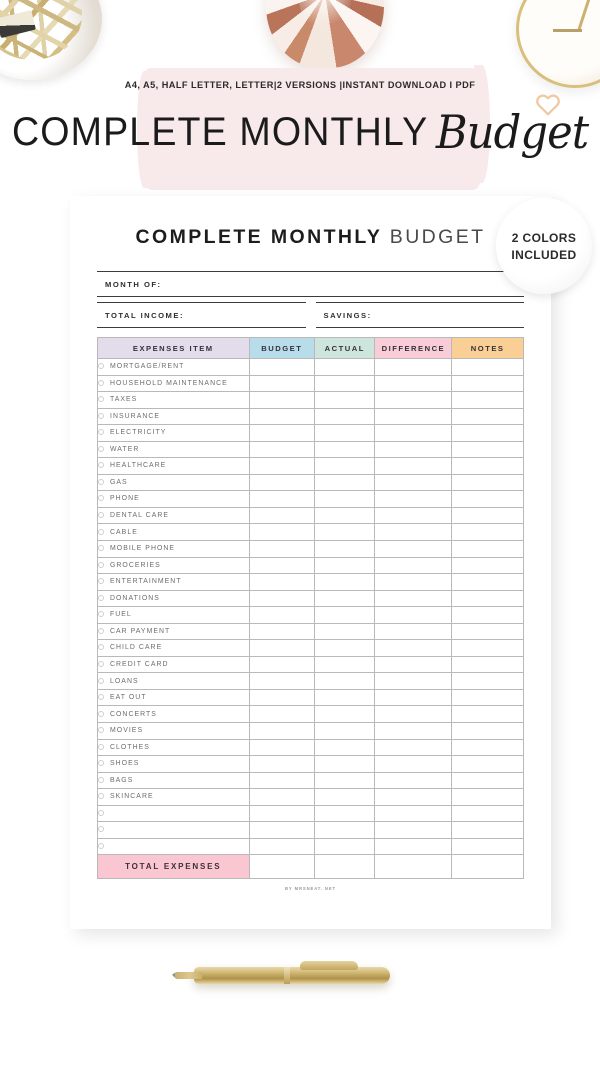 The height and width of the screenshot is (1067, 600). What do you see at coordinates (173, 714) in the screenshot?
I see `expense-item-cell: CONCERTS` at bounding box center [173, 714].